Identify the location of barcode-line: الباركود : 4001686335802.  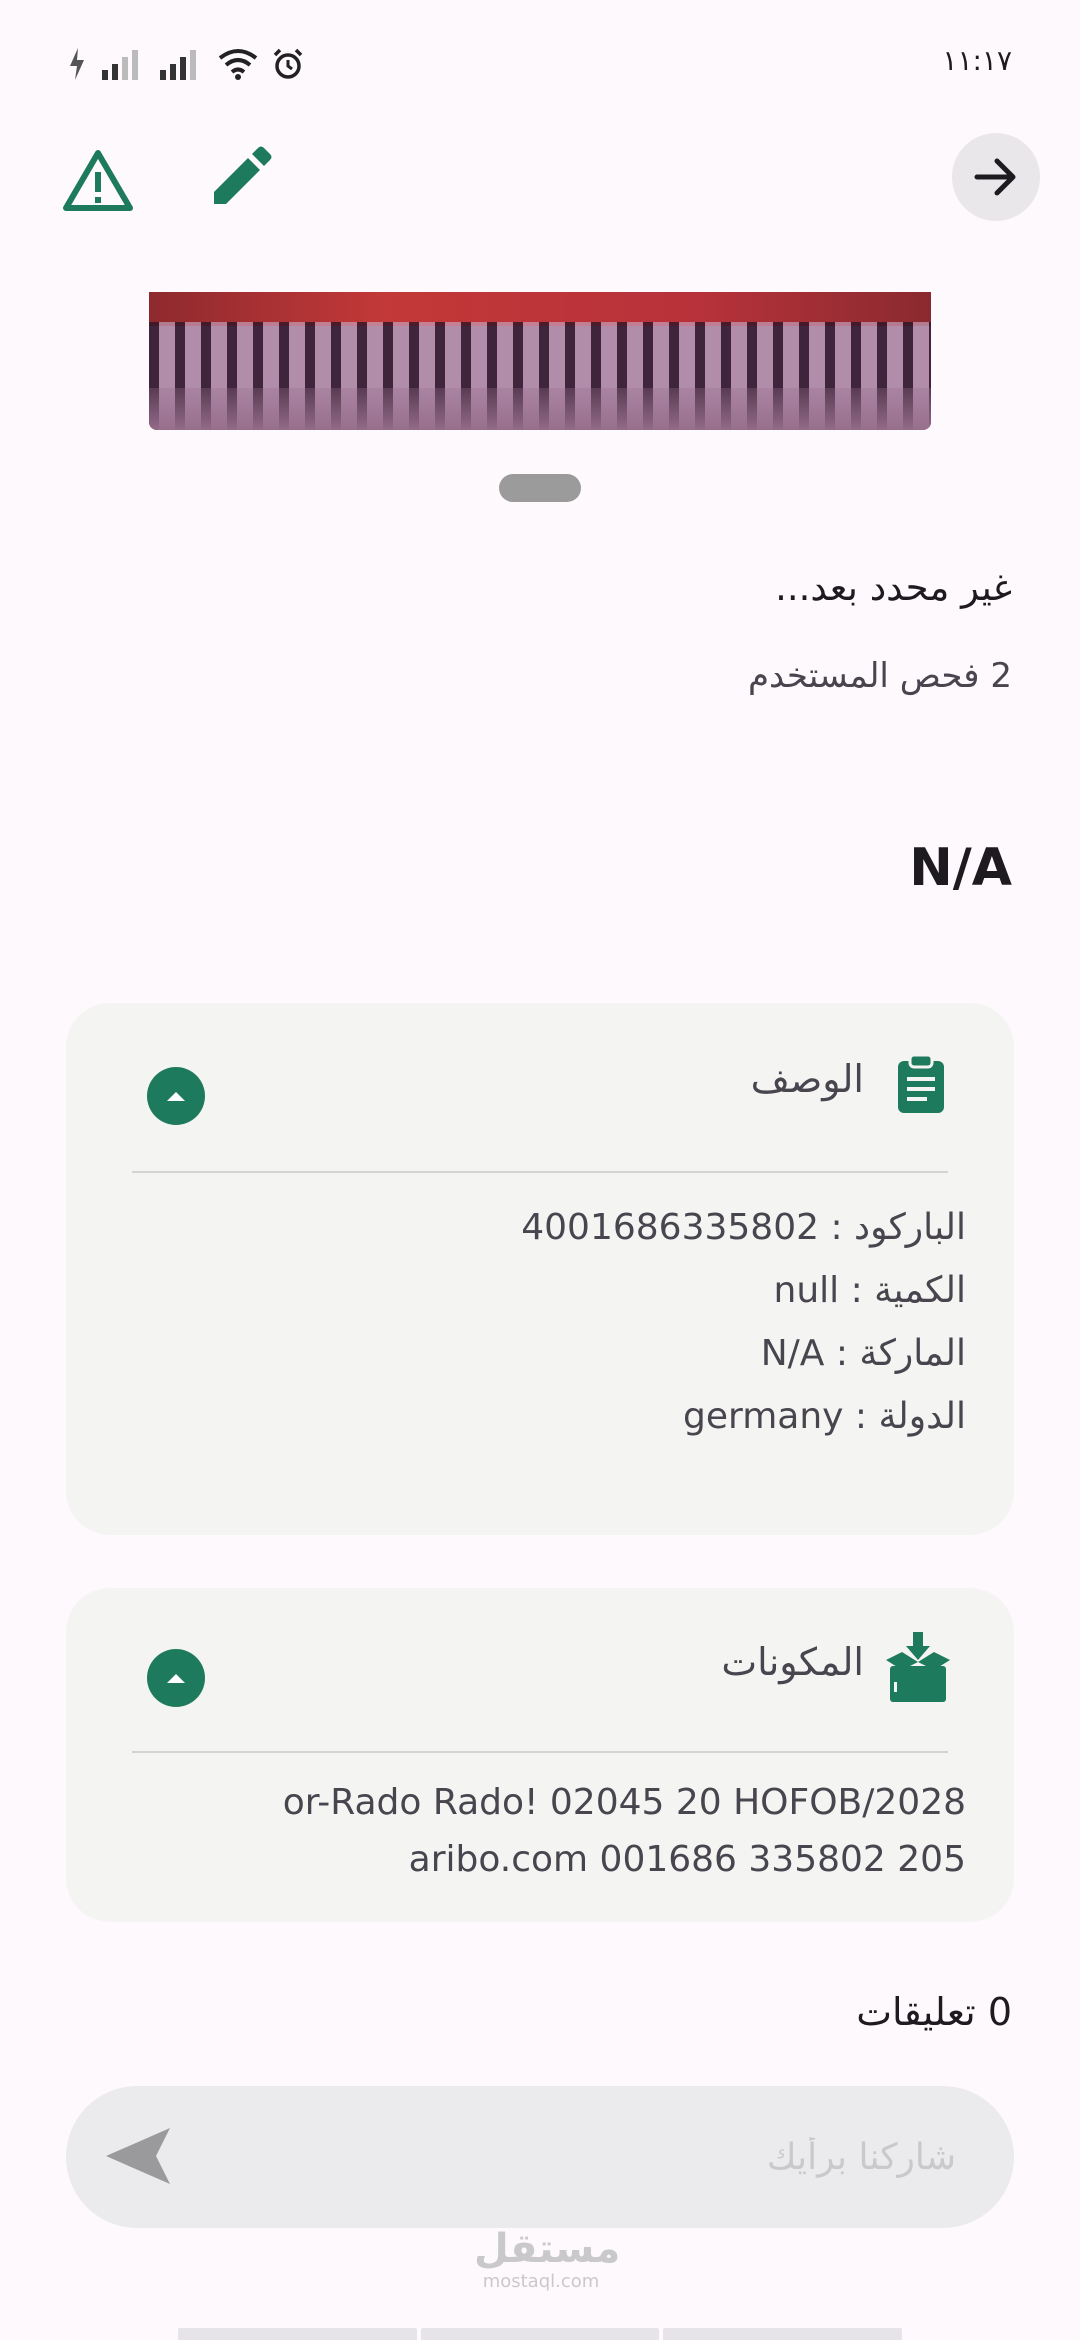
(743, 1227).